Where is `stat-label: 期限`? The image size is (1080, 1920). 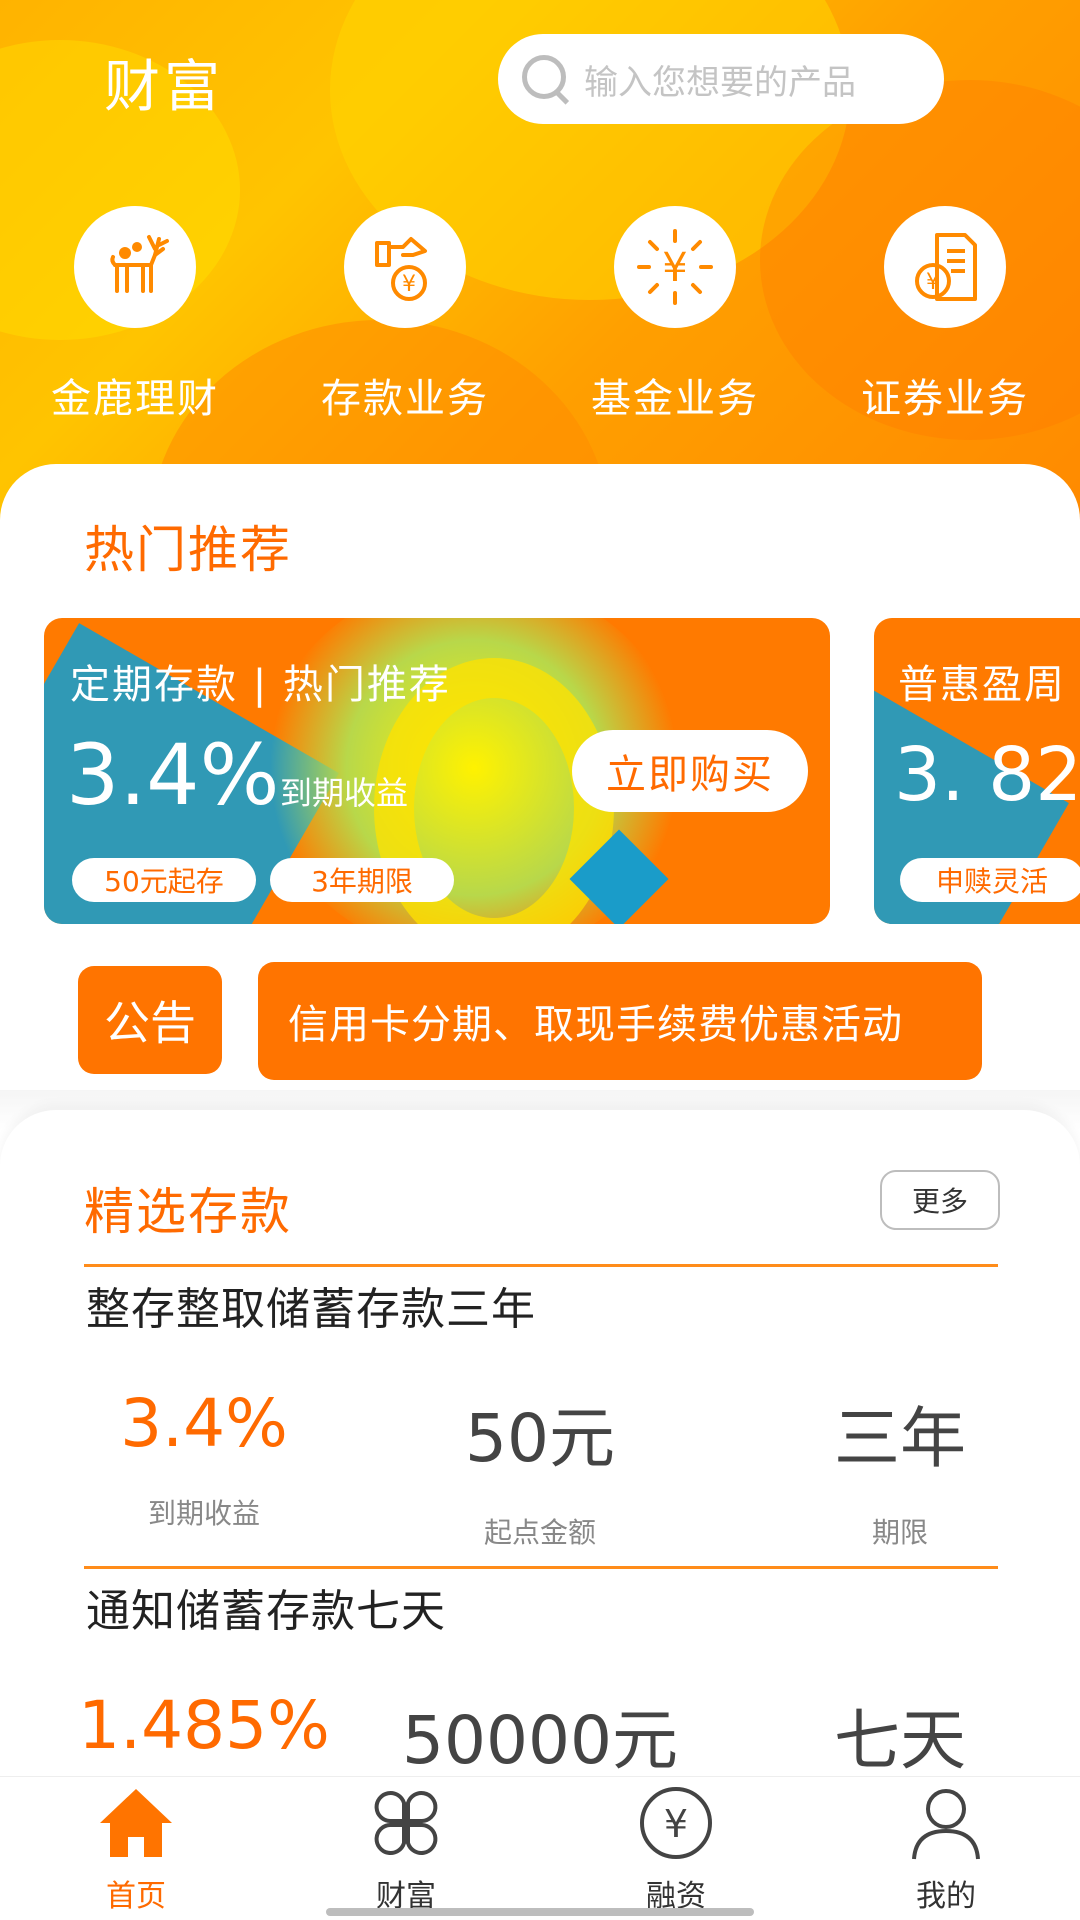 stat-label: 期限 is located at coordinates (899, 1532).